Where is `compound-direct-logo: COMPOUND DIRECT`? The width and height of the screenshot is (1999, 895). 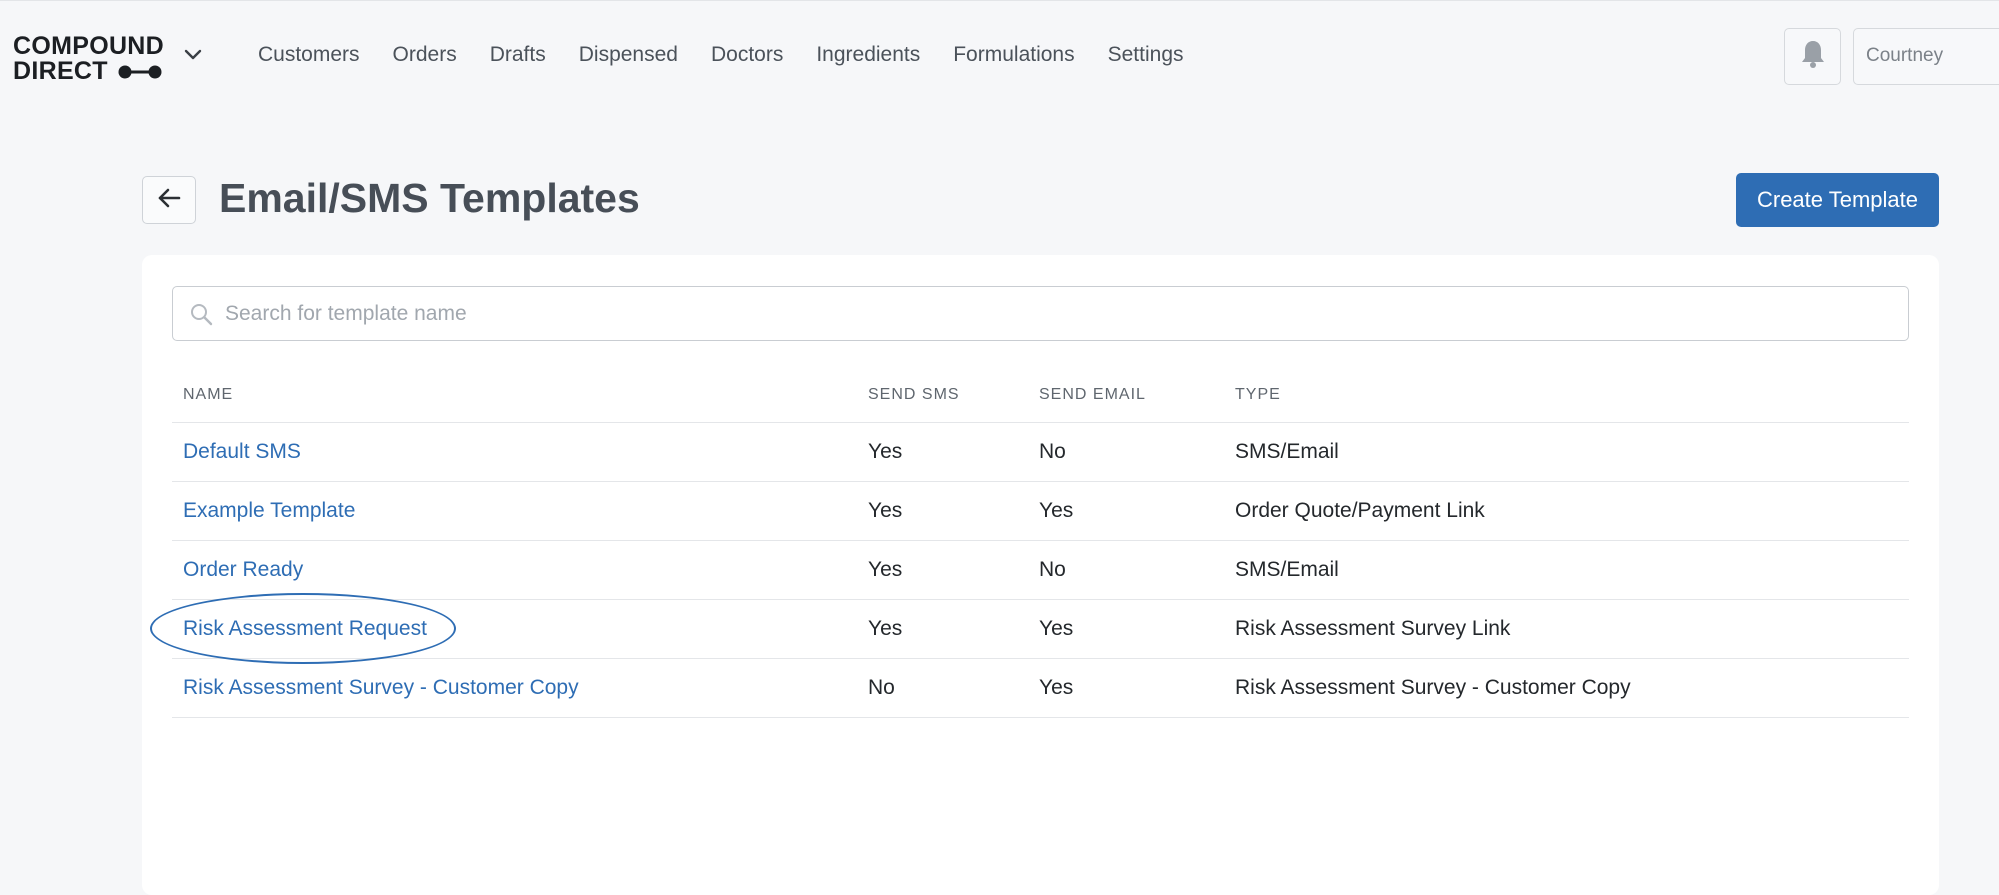 compound-direct-logo: COMPOUND DIRECT is located at coordinates (88, 59).